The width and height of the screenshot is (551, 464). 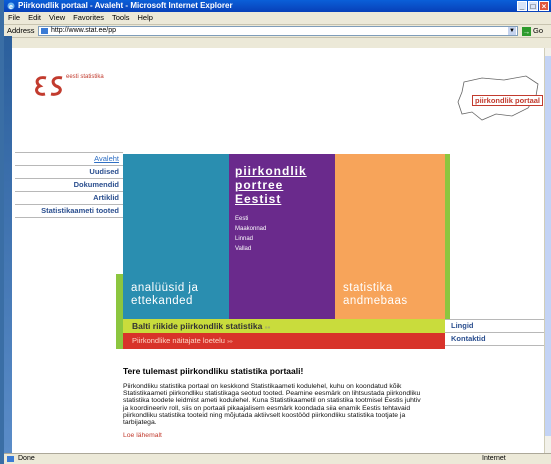 What do you see at coordinates (197, 326) in the screenshot?
I see `baltic-stats-text: Balti riikide piirkondlik statistika` at bounding box center [197, 326].